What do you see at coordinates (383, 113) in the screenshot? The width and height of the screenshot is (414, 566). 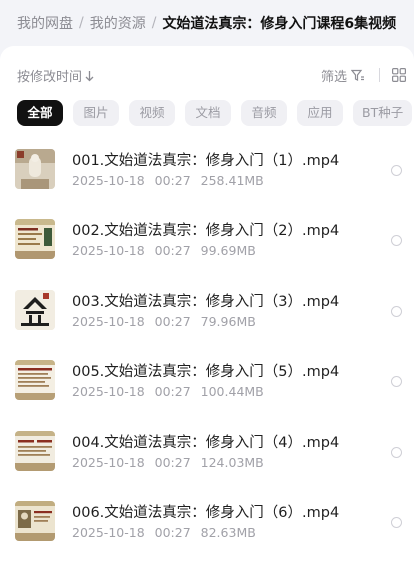 I see `chip-bt-torrents: BT种子` at bounding box center [383, 113].